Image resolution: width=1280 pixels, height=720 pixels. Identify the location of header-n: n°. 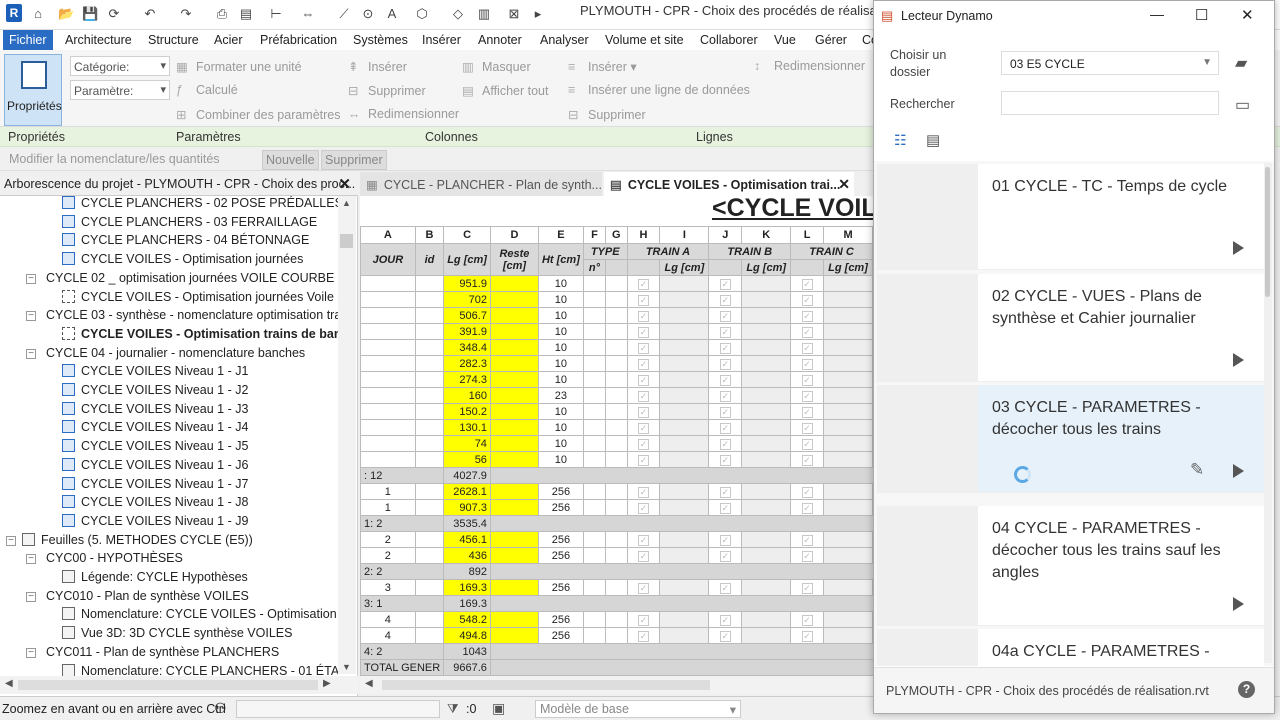
(594, 267).